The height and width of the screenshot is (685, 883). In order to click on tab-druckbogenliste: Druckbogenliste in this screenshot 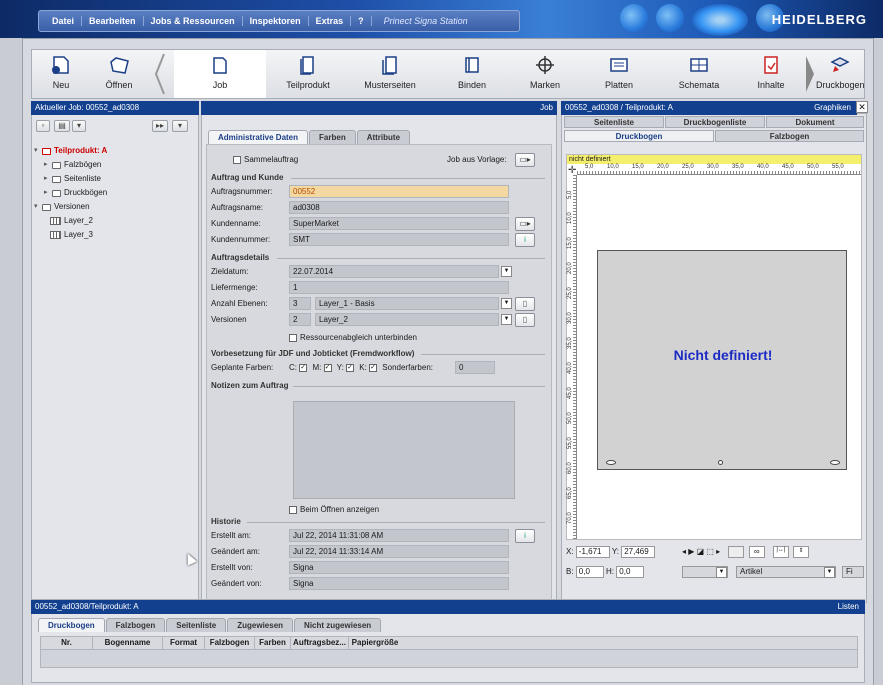, I will do `click(715, 122)`.